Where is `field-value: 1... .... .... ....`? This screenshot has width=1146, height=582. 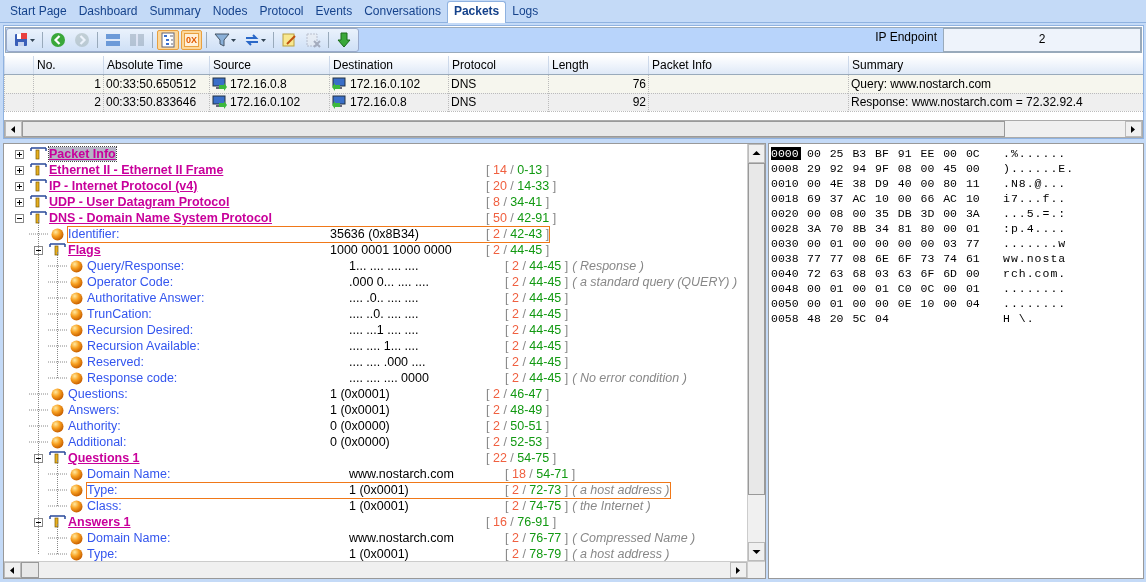
field-value: 1... .... .... .... is located at coordinates (384, 266).